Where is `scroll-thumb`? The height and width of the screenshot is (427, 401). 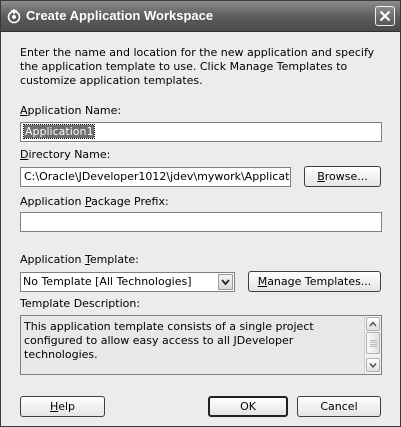 scroll-thumb is located at coordinates (373, 343).